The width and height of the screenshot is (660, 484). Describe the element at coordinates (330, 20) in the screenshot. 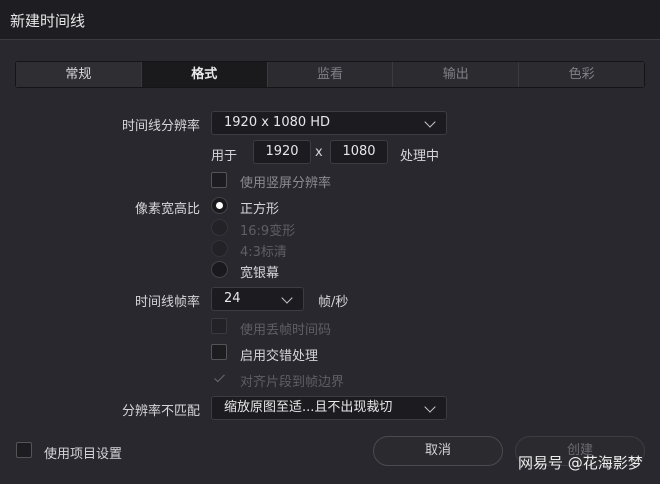

I see `title-bar: 新建时间线` at that location.